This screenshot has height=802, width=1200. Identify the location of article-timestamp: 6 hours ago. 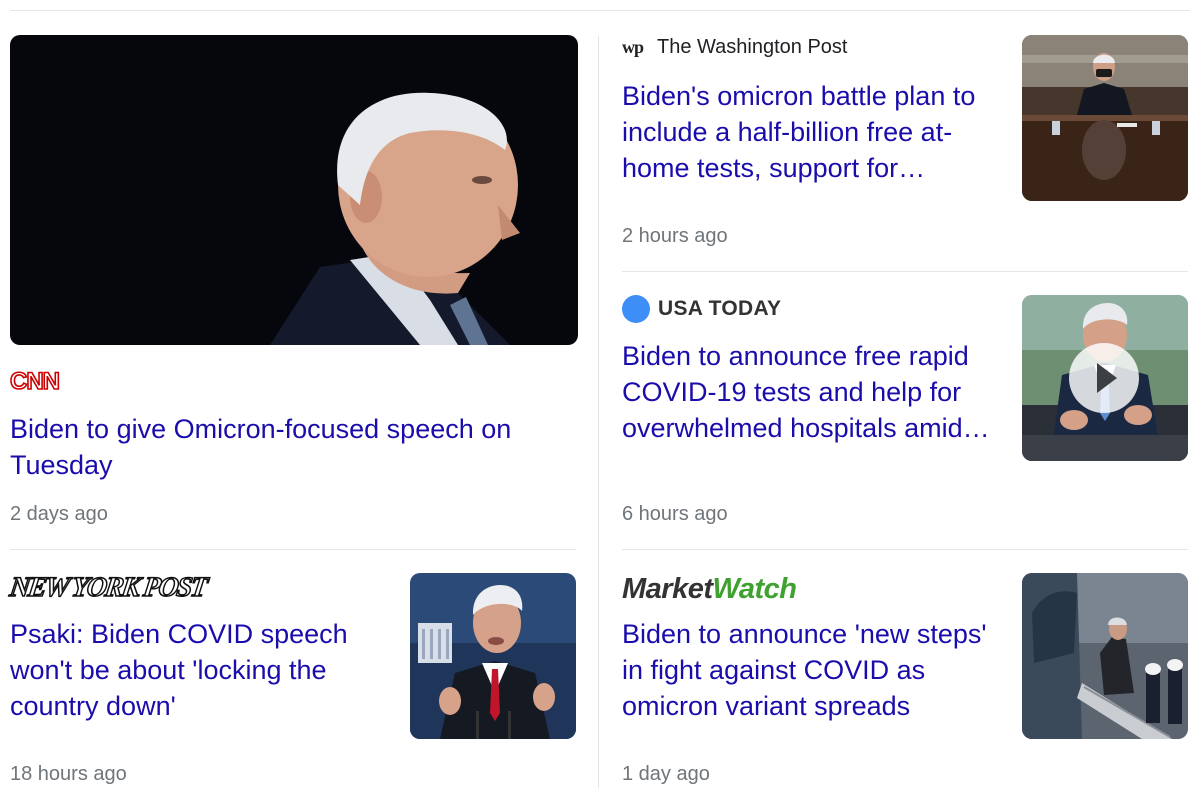
(675, 514).